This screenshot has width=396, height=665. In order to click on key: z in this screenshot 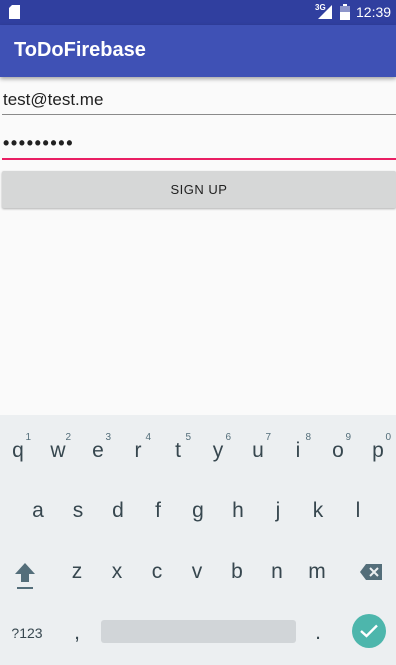, I will do `click(77, 572)`.